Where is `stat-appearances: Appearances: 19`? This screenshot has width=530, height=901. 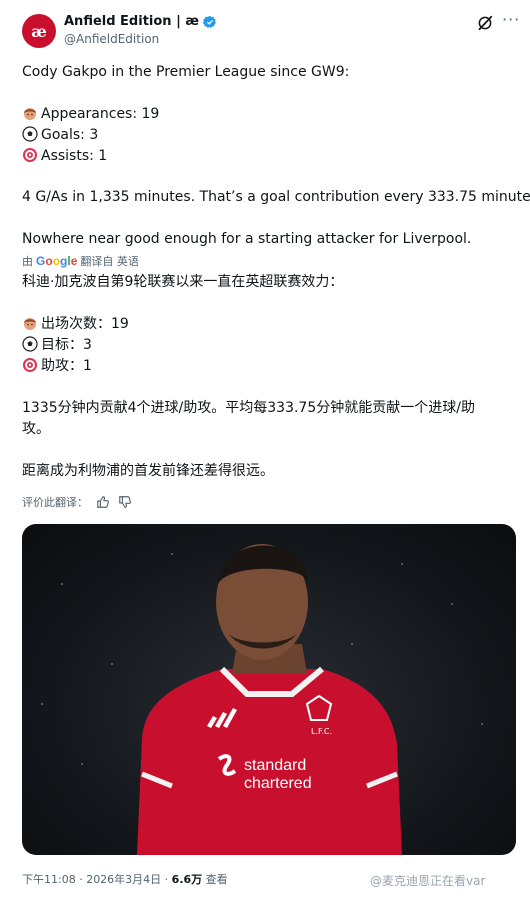 stat-appearances: Appearances: 19 is located at coordinates (272, 114).